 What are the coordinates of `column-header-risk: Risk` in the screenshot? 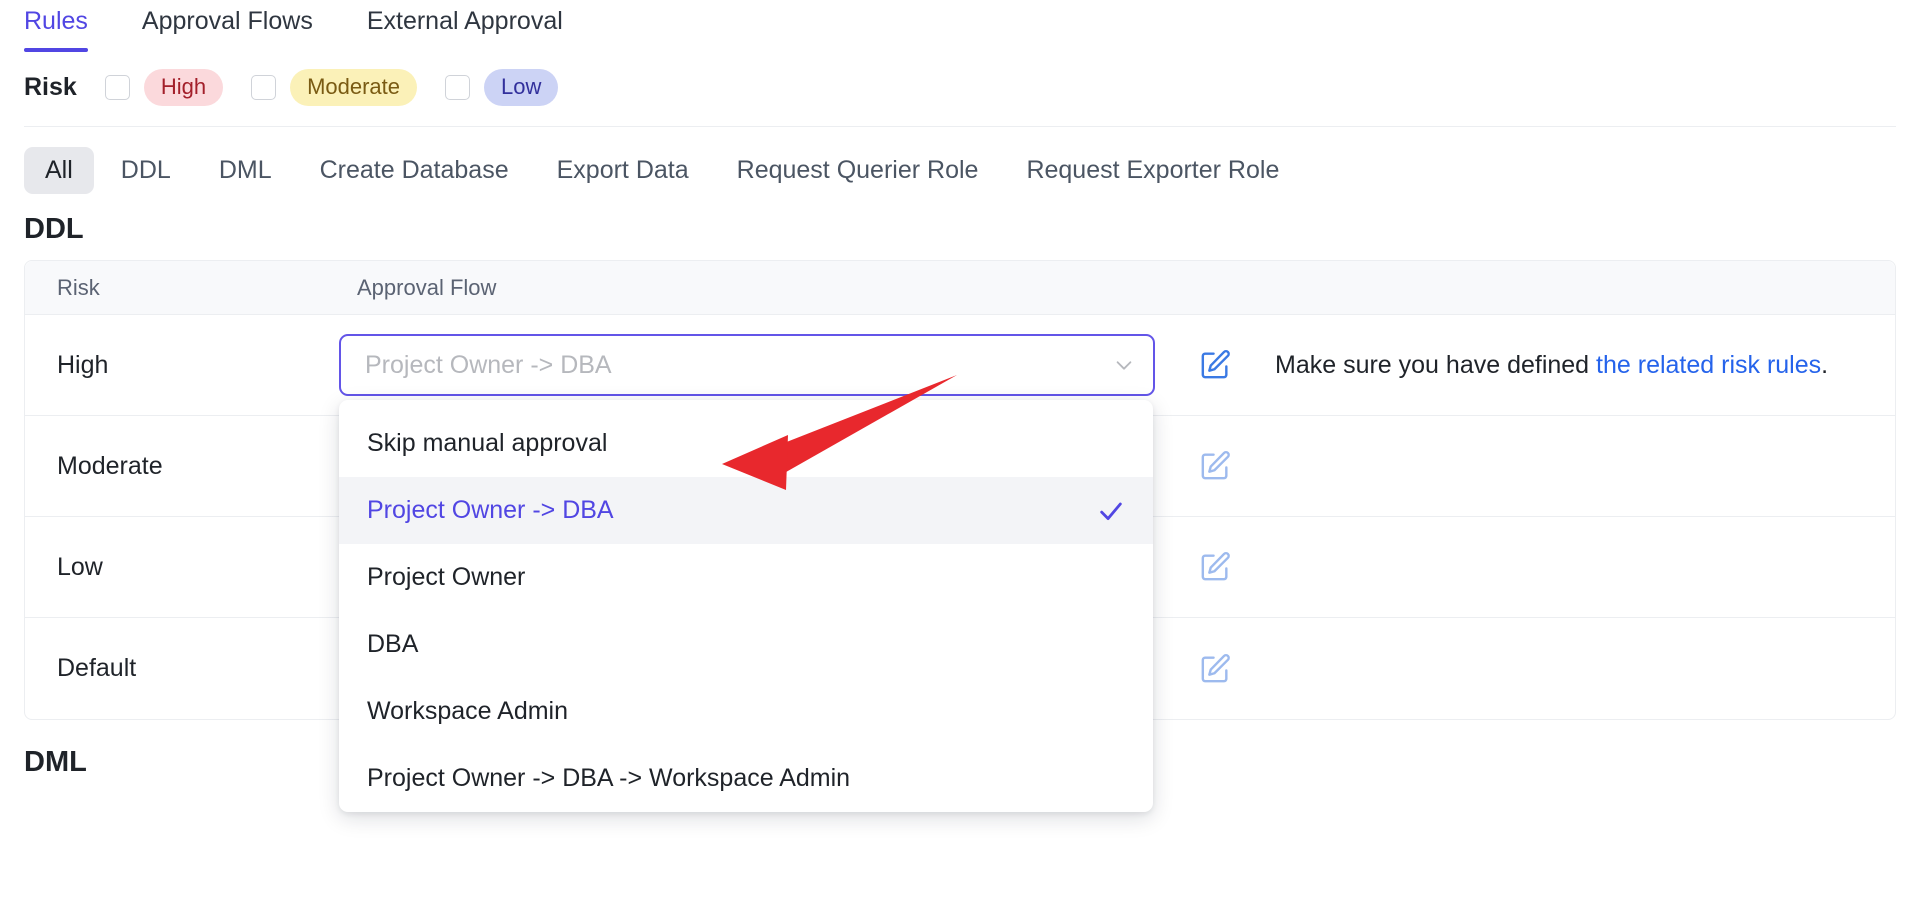 It's located at (78, 287).